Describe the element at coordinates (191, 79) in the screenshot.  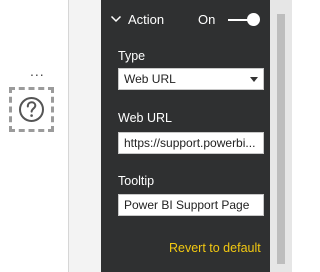
I see `type-dropdown: Web URL` at that location.